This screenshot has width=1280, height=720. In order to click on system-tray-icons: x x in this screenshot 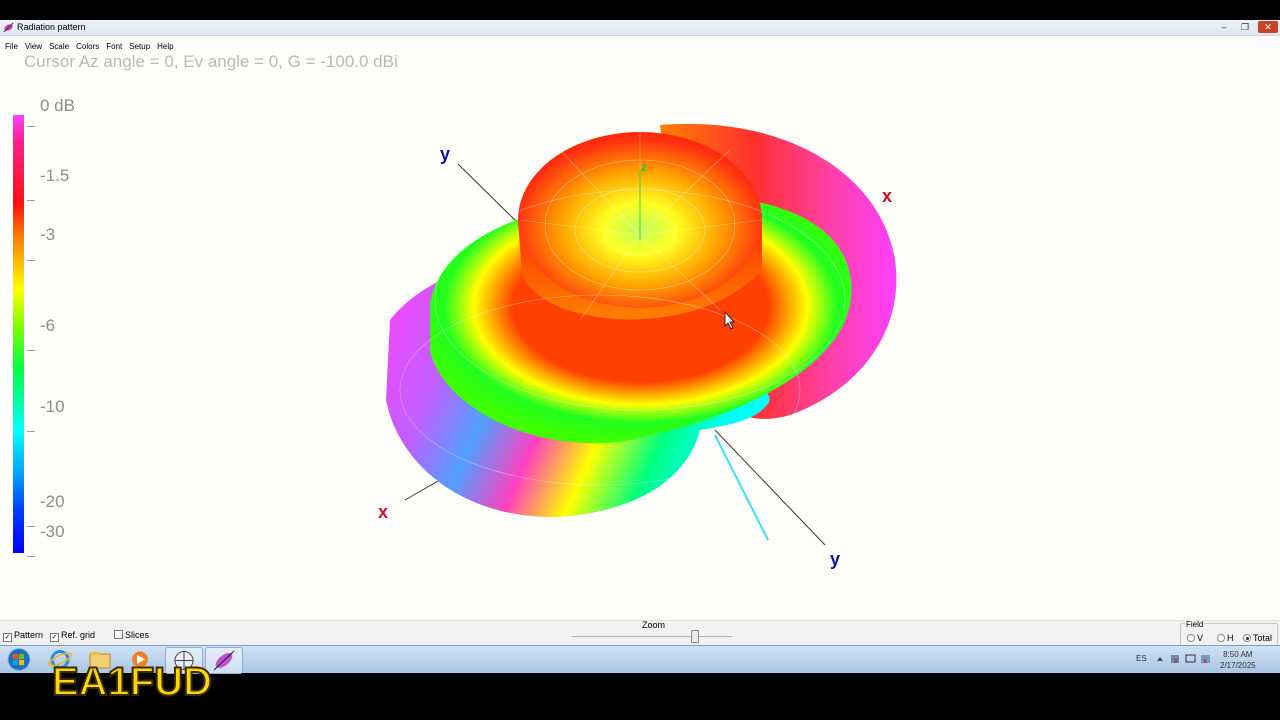, I will do `click(1185, 659)`.